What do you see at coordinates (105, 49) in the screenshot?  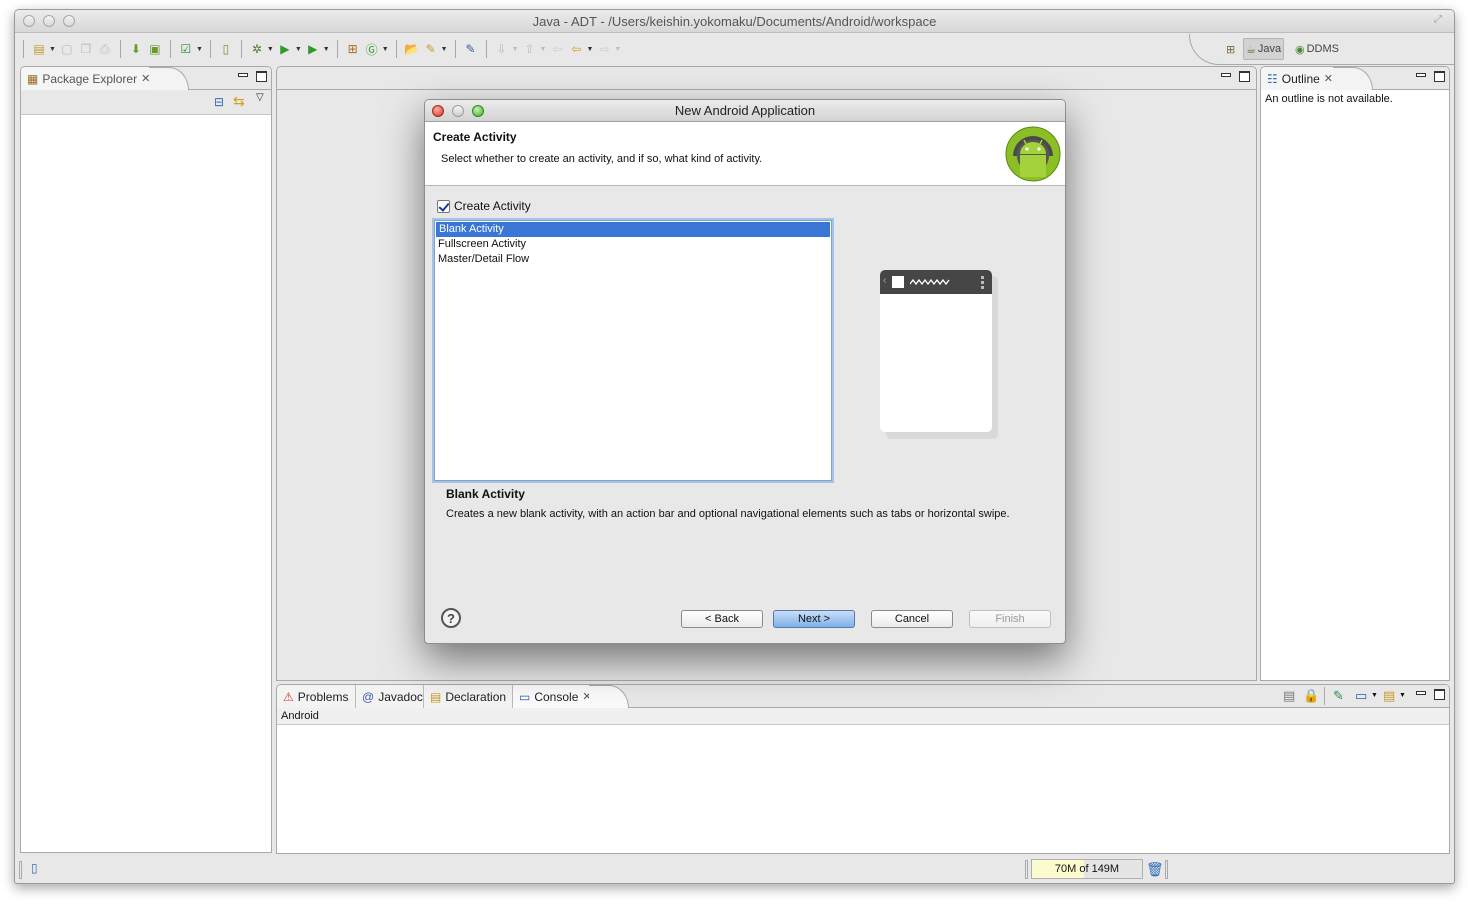 I see `print-icon: ⎙` at bounding box center [105, 49].